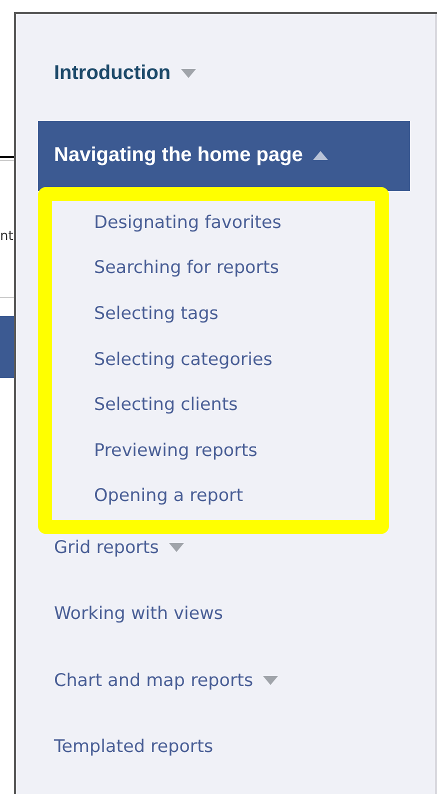  I want to click on toc-subitem: Searching for reports, so click(186, 269).